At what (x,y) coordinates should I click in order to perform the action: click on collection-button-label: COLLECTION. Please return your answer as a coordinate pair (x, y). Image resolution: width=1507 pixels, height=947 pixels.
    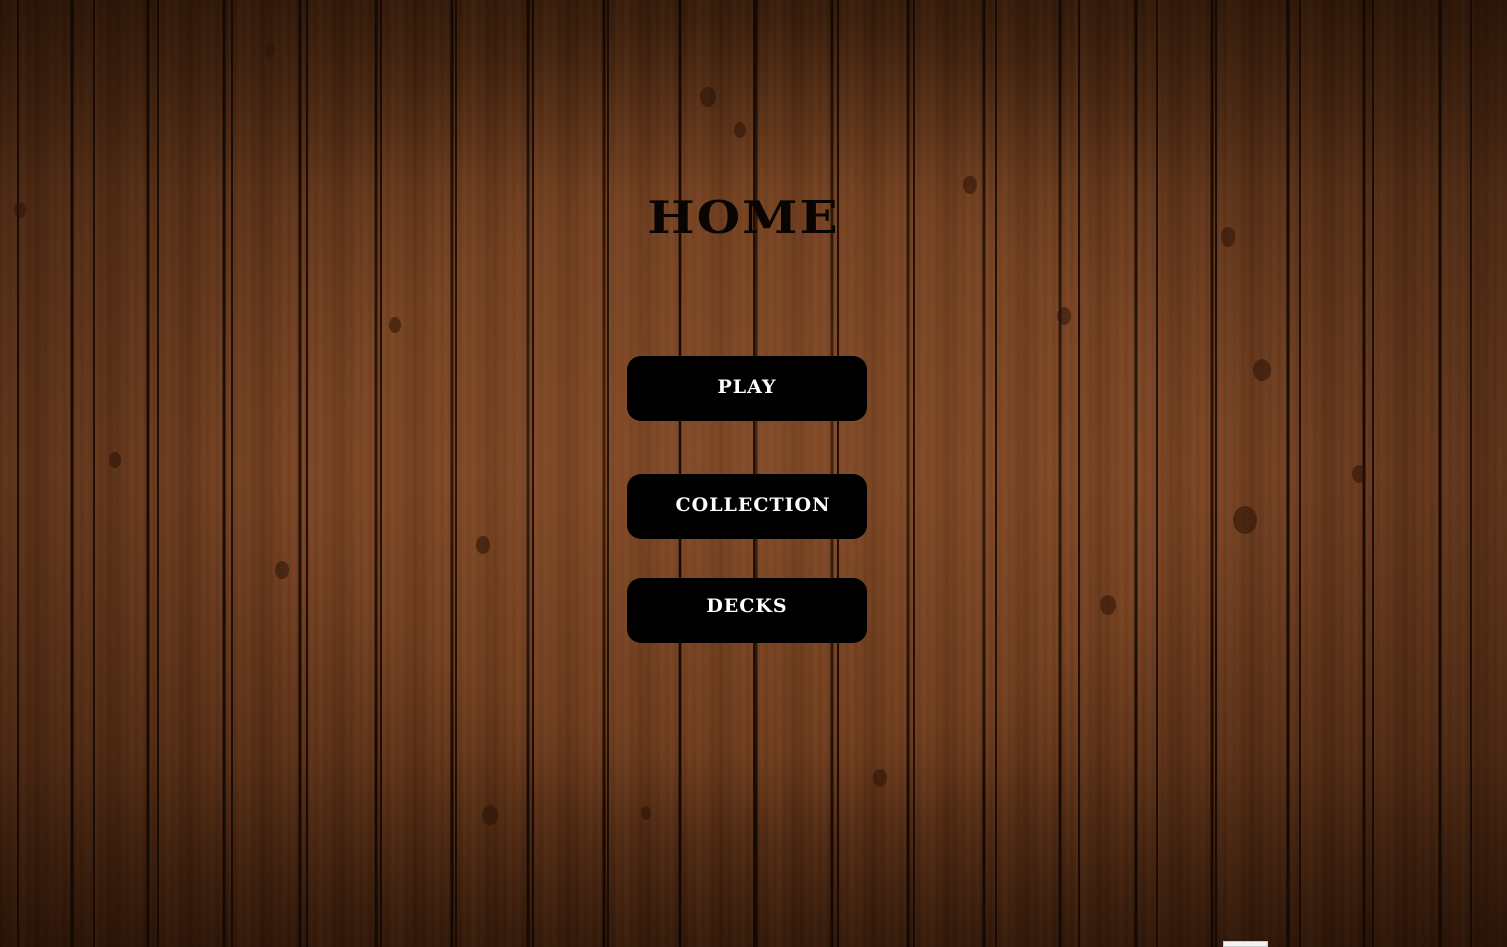
    Looking at the image, I should click on (753, 505).